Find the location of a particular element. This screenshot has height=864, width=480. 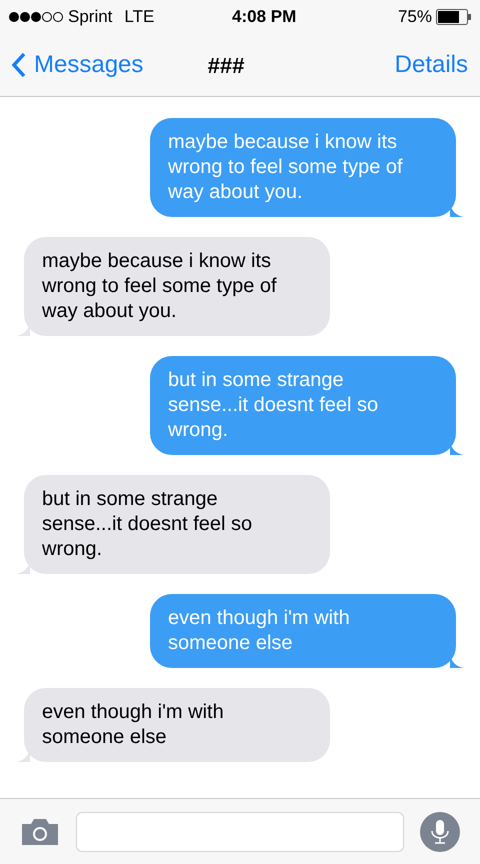

status-time: 4:08 PM is located at coordinates (264, 17).